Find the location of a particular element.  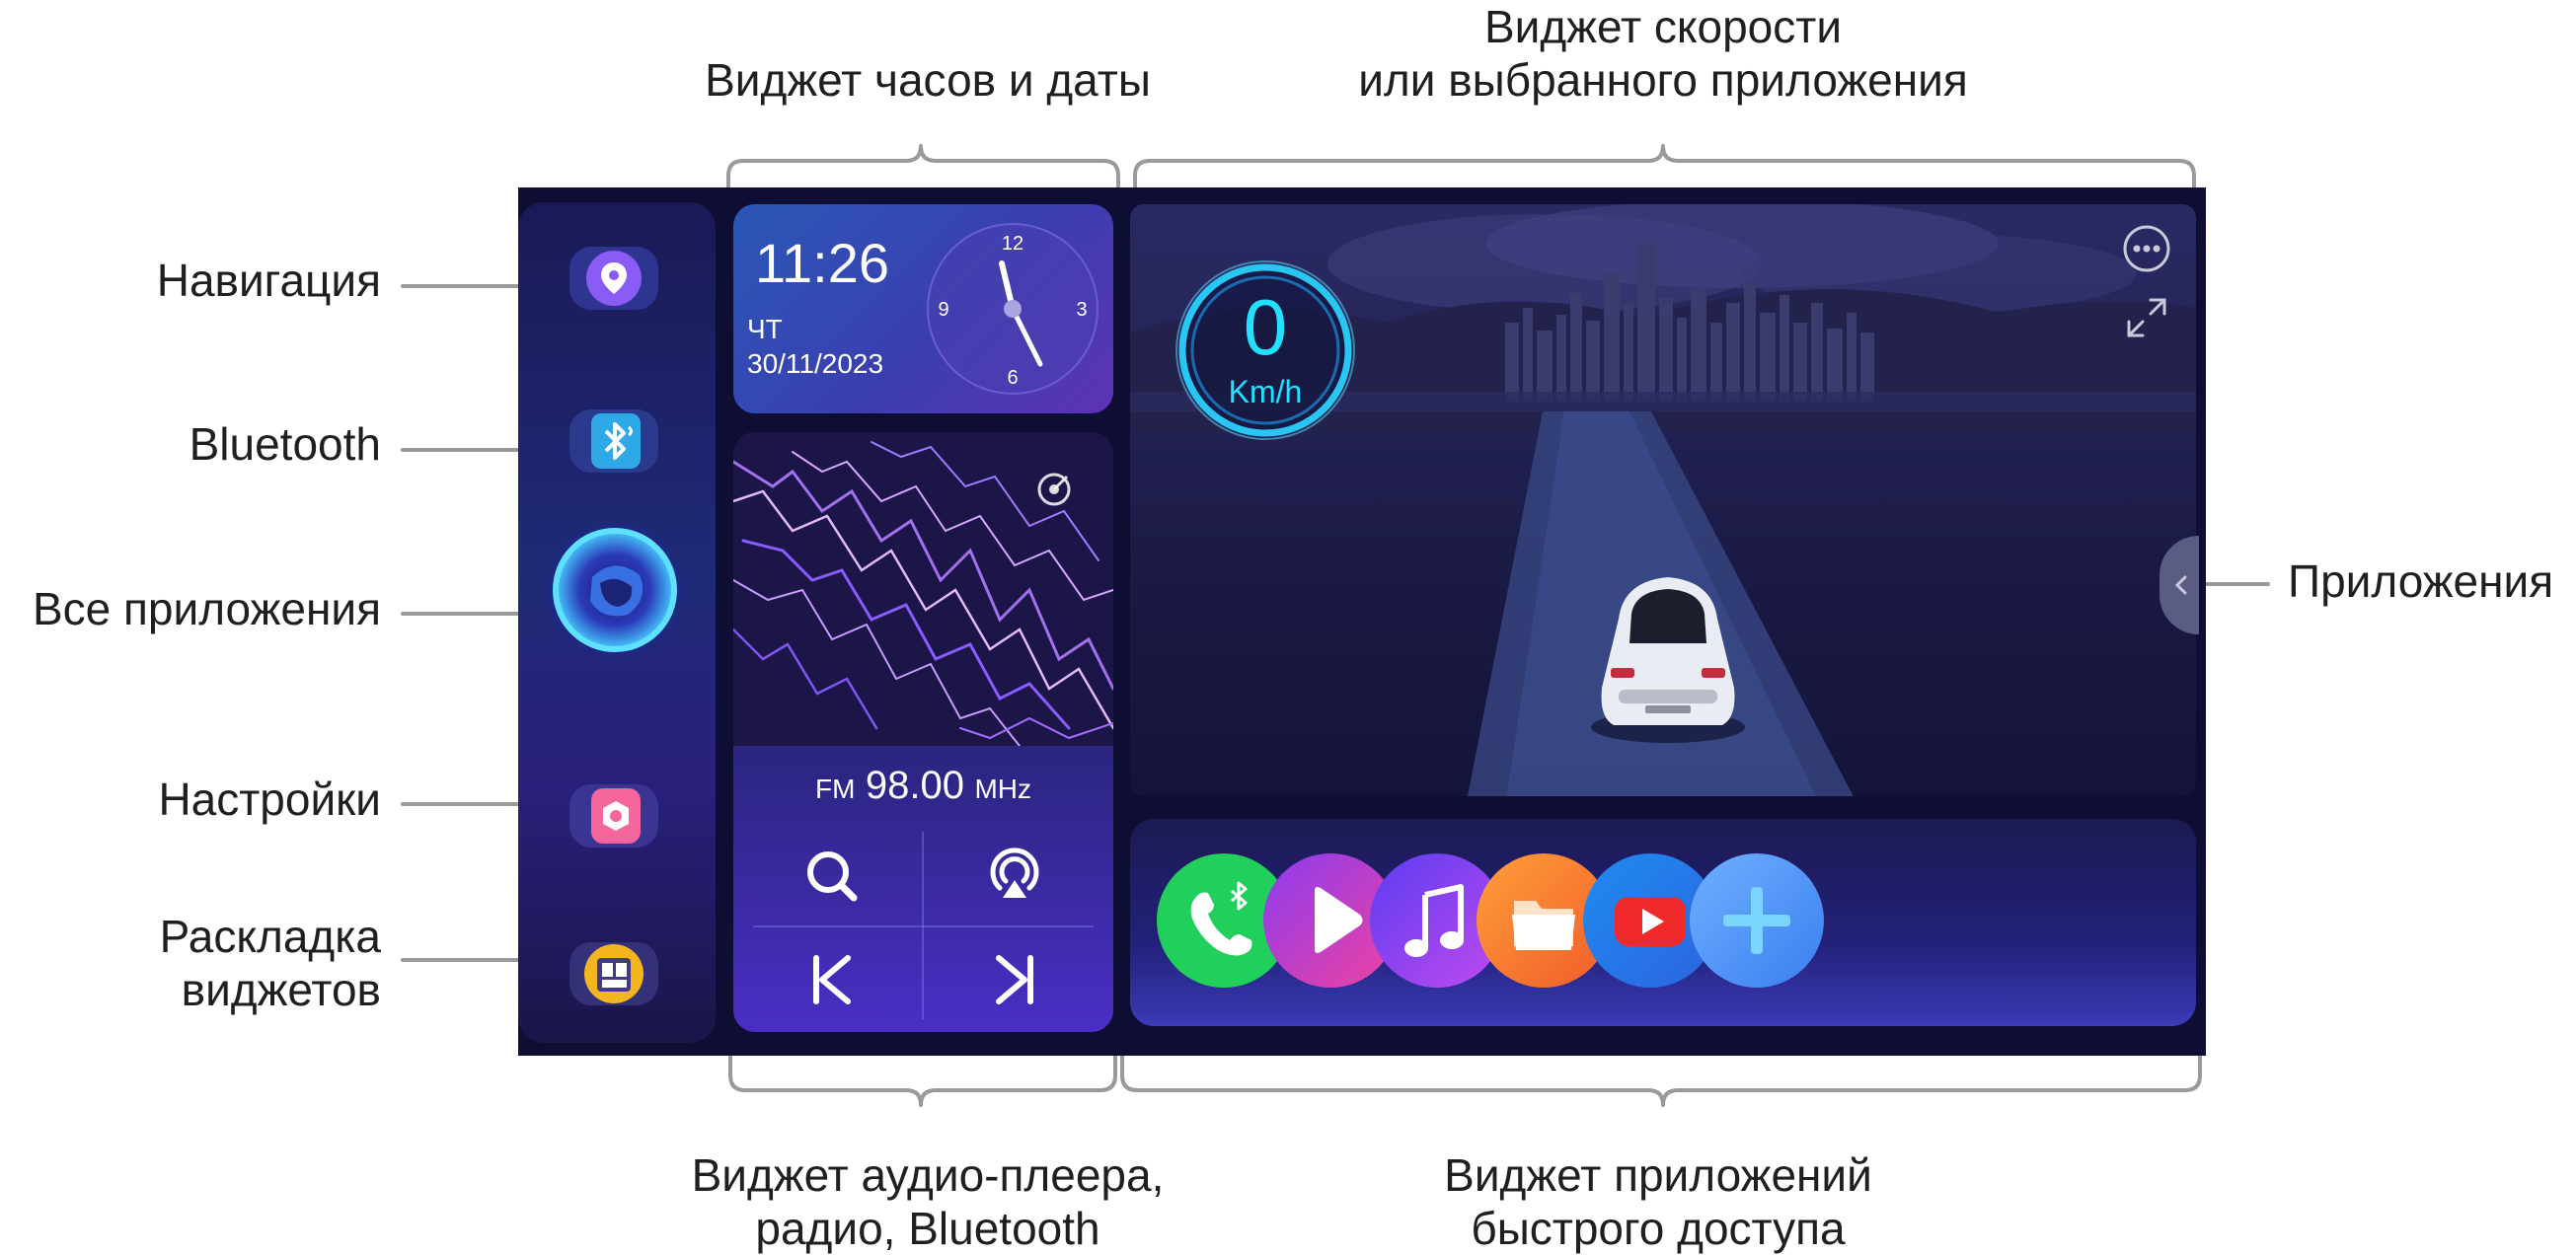

app-drawer-tab is located at coordinates (2179, 585).